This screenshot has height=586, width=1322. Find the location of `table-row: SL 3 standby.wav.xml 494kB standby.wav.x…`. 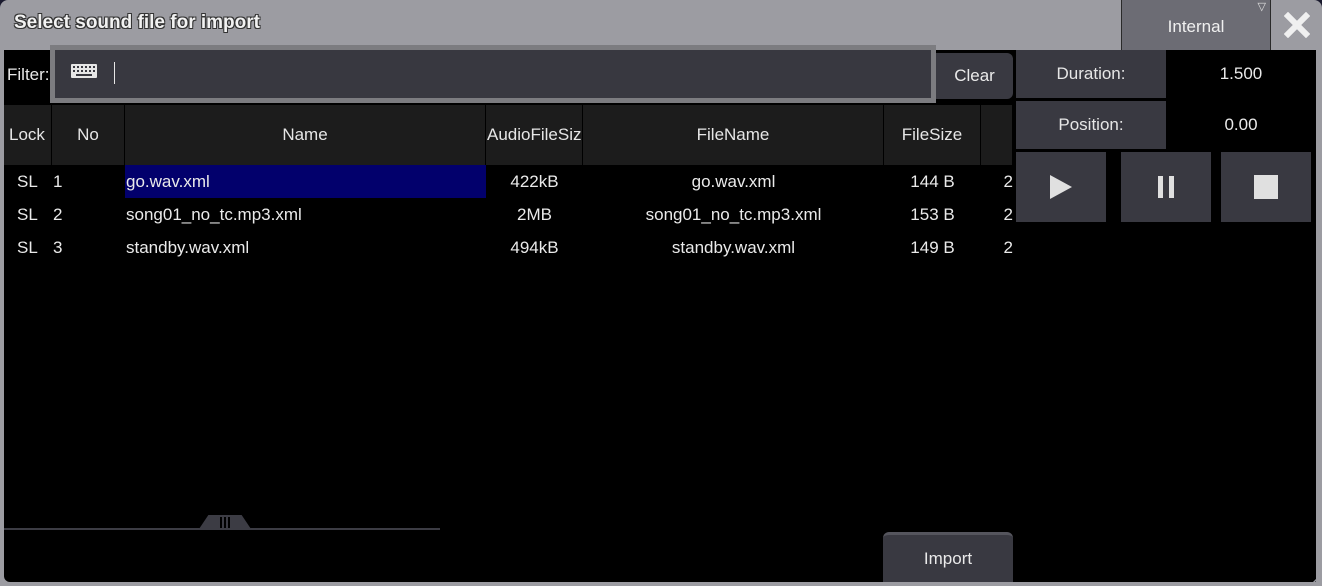

table-row: SL 3 standby.wav.xml 494kB standby.wav.x… is located at coordinates (508, 247).